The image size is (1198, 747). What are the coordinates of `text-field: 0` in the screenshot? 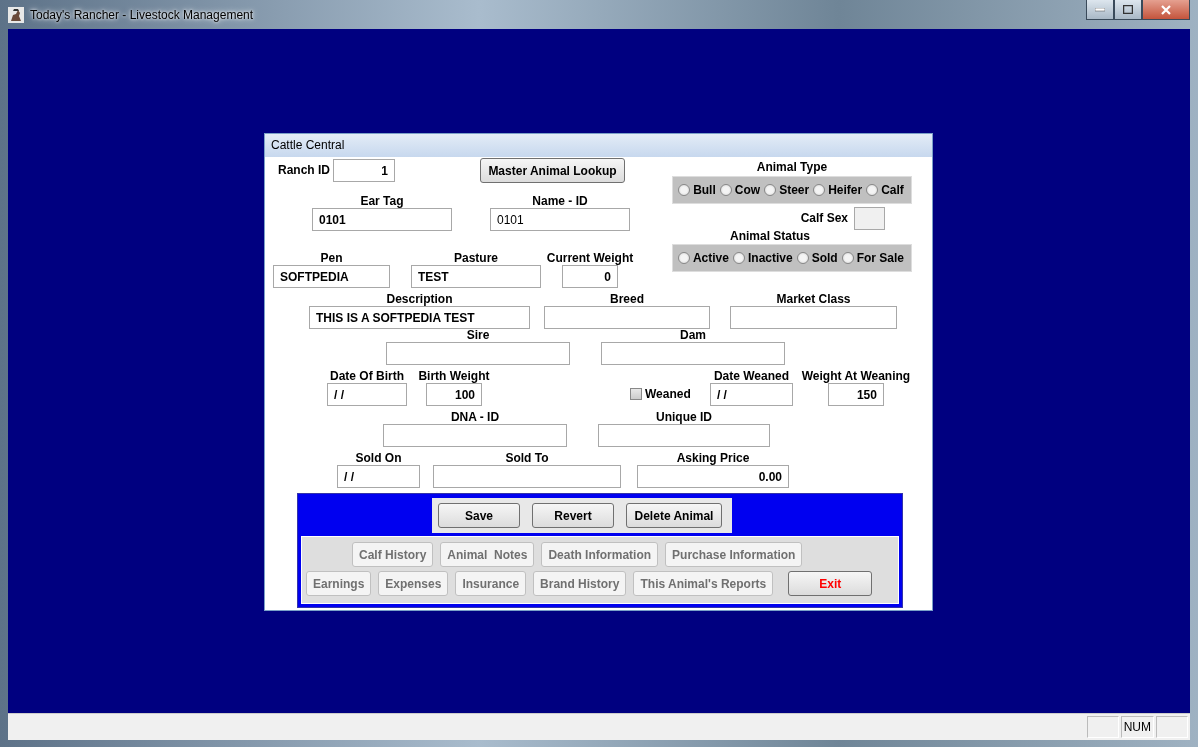 It's located at (590, 276).